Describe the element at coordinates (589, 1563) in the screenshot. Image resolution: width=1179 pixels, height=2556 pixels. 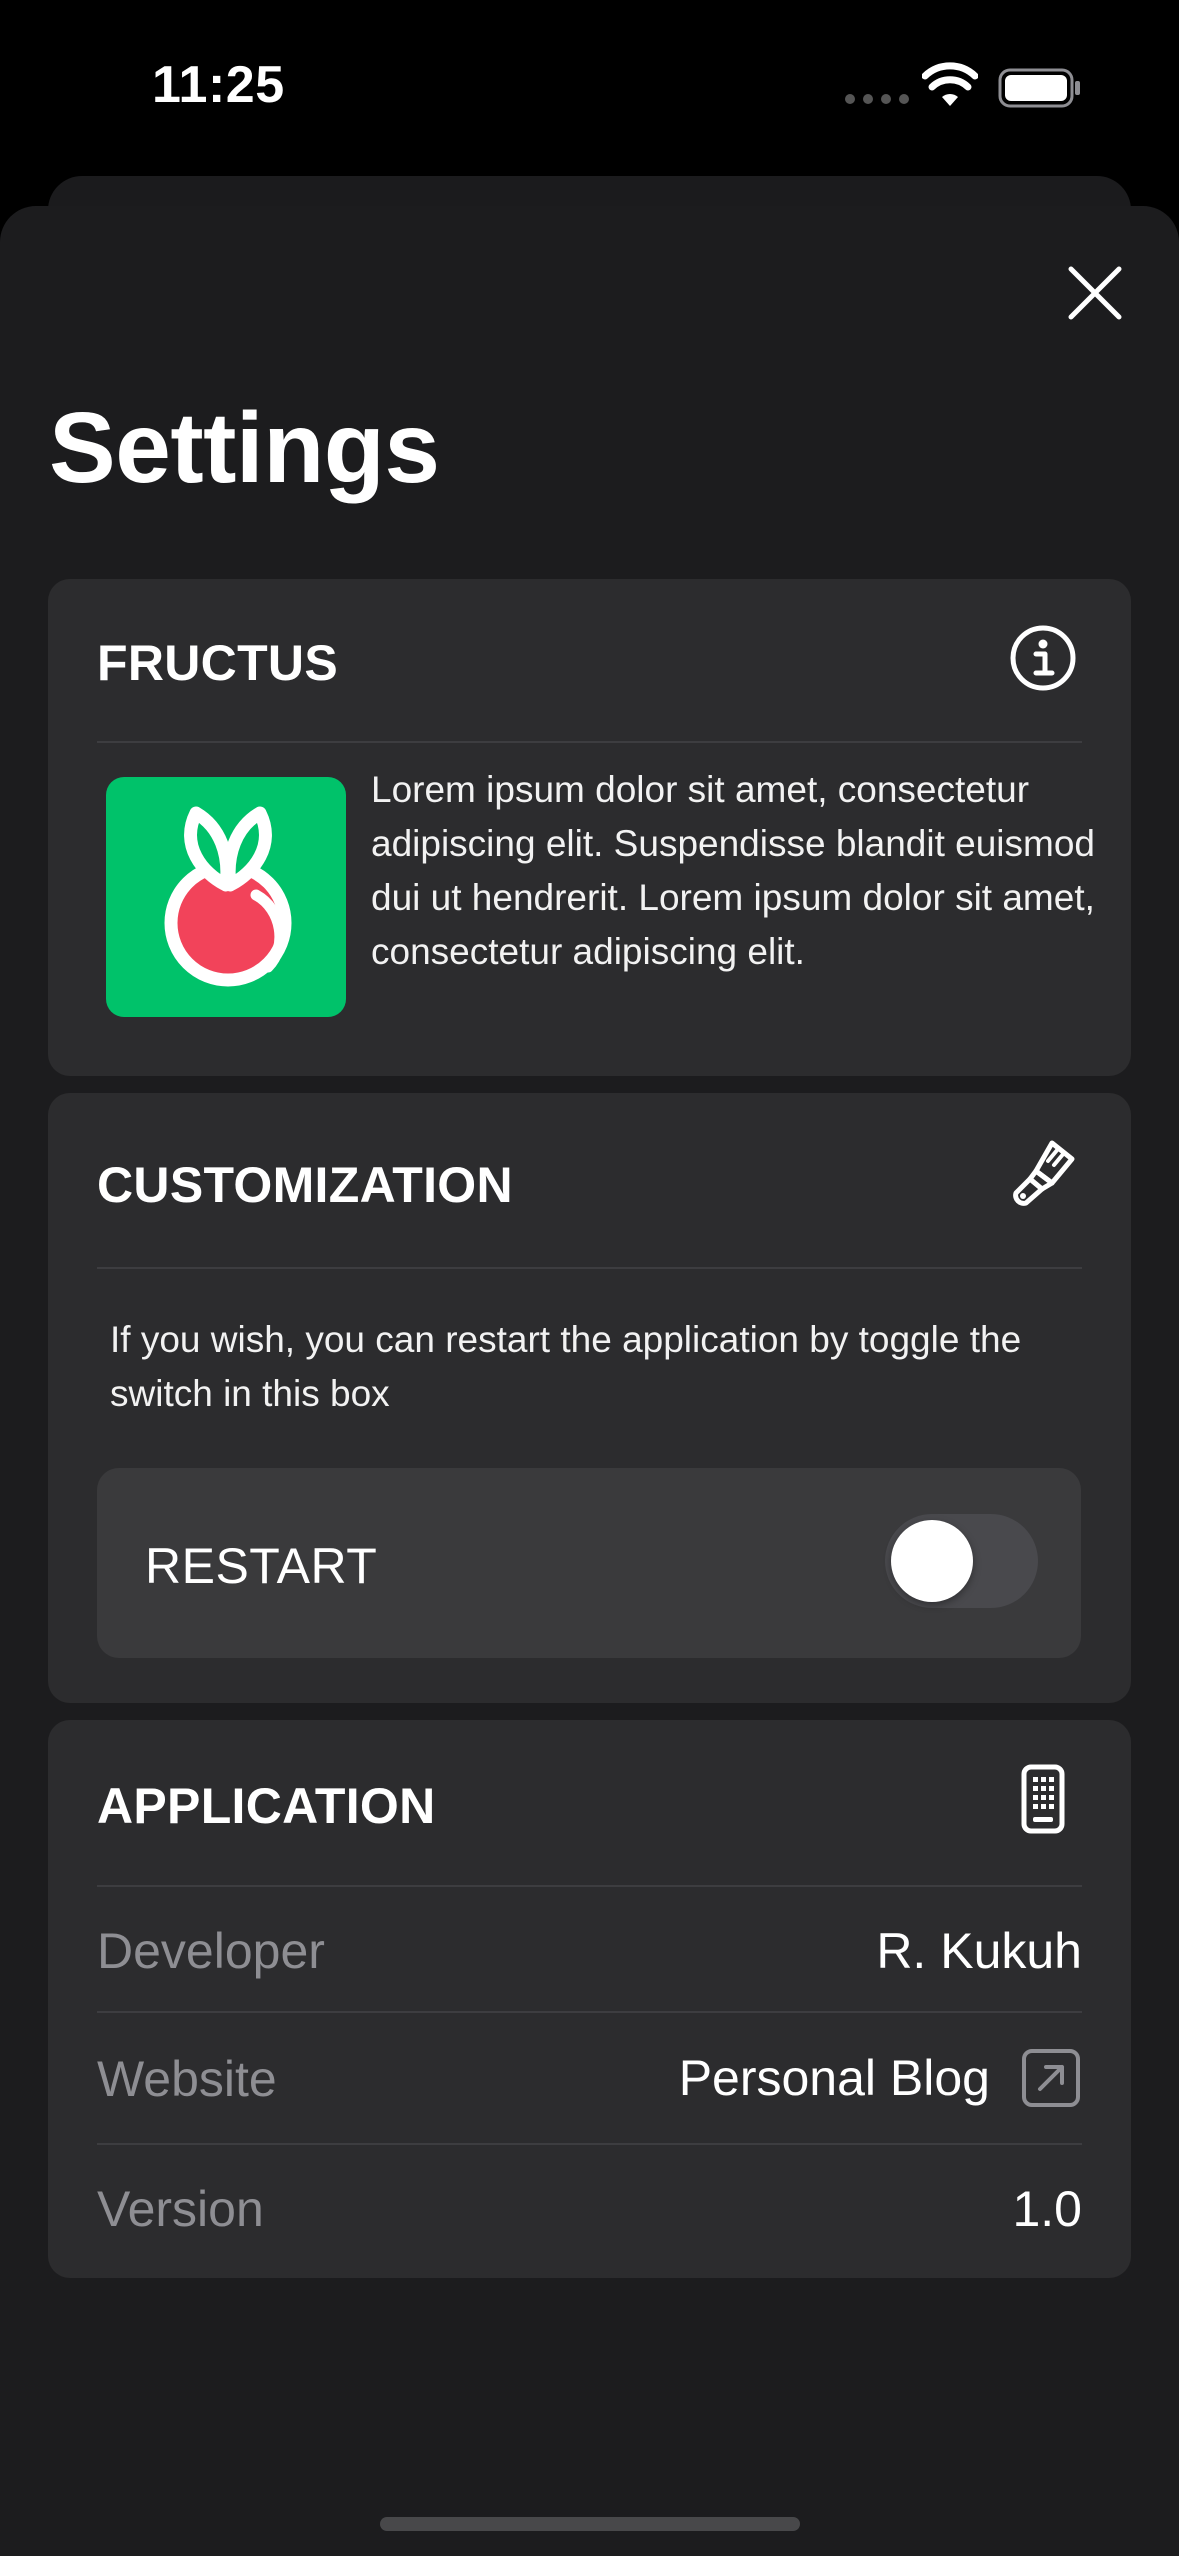
I see `restart-row: RESTART` at that location.